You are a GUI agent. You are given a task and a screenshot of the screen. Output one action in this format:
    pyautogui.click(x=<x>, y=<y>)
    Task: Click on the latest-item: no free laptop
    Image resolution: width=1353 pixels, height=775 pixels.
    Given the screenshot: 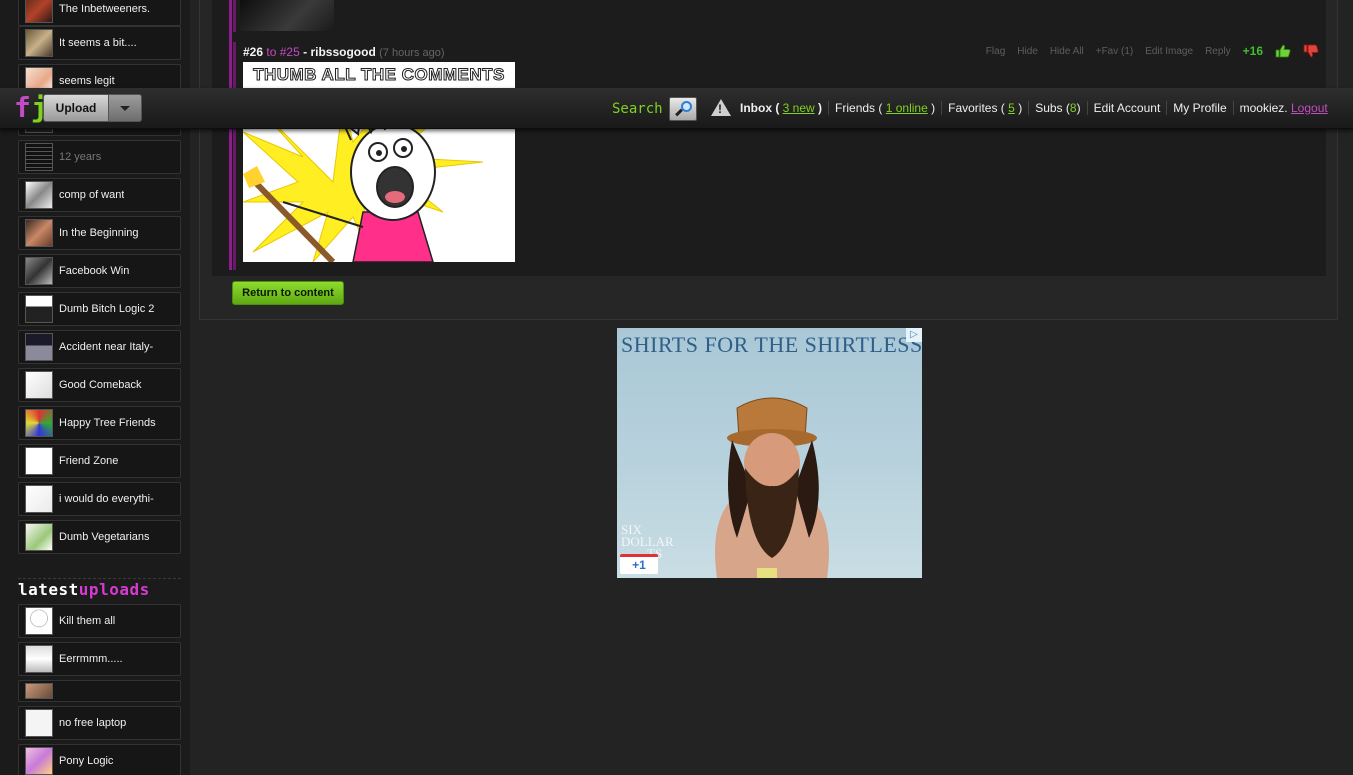 What is the action you would take?
    pyautogui.click(x=99, y=723)
    